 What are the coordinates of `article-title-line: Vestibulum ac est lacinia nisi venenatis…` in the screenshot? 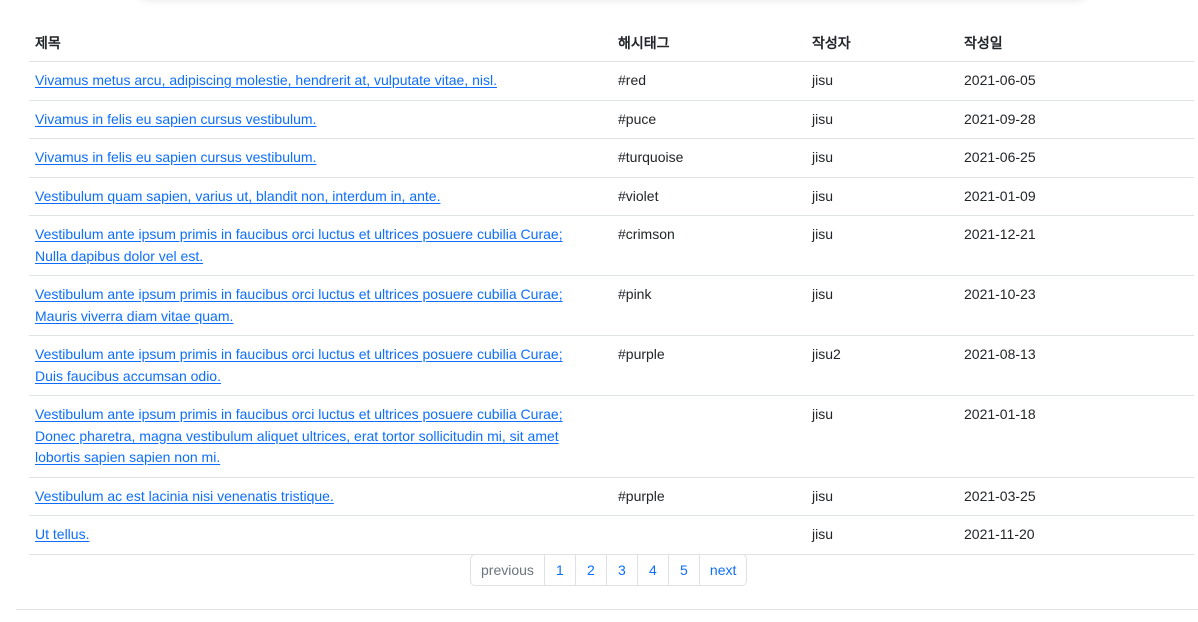 It's located at (184, 495).